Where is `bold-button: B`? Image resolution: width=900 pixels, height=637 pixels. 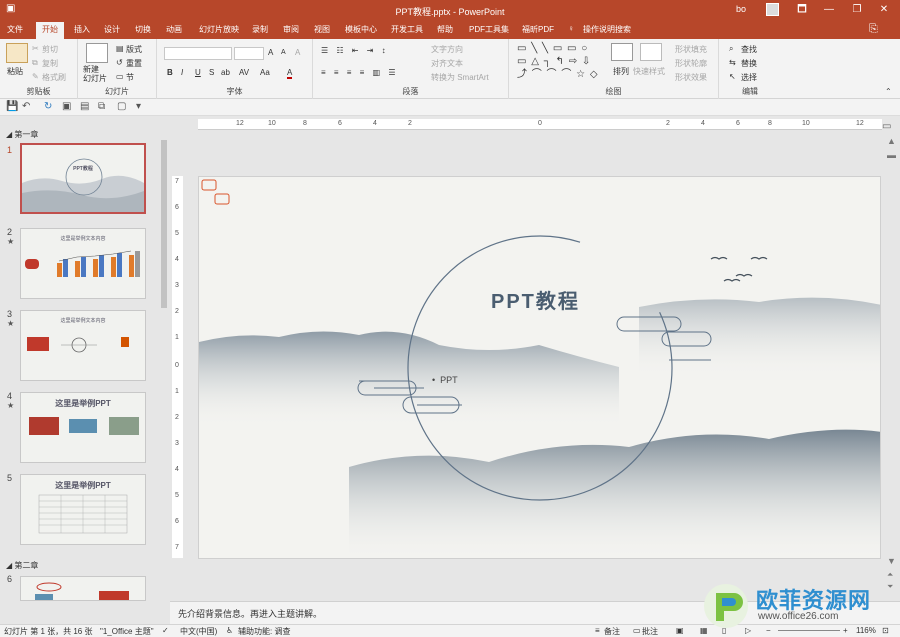 bold-button: B is located at coordinates (170, 72).